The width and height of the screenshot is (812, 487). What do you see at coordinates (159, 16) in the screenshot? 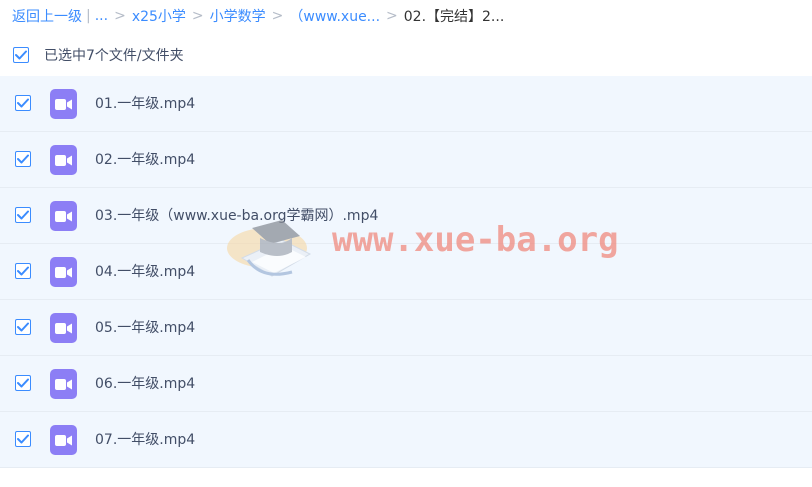
I see `breadcrumb-item-x25: x25小学` at bounding box center [159, 16].